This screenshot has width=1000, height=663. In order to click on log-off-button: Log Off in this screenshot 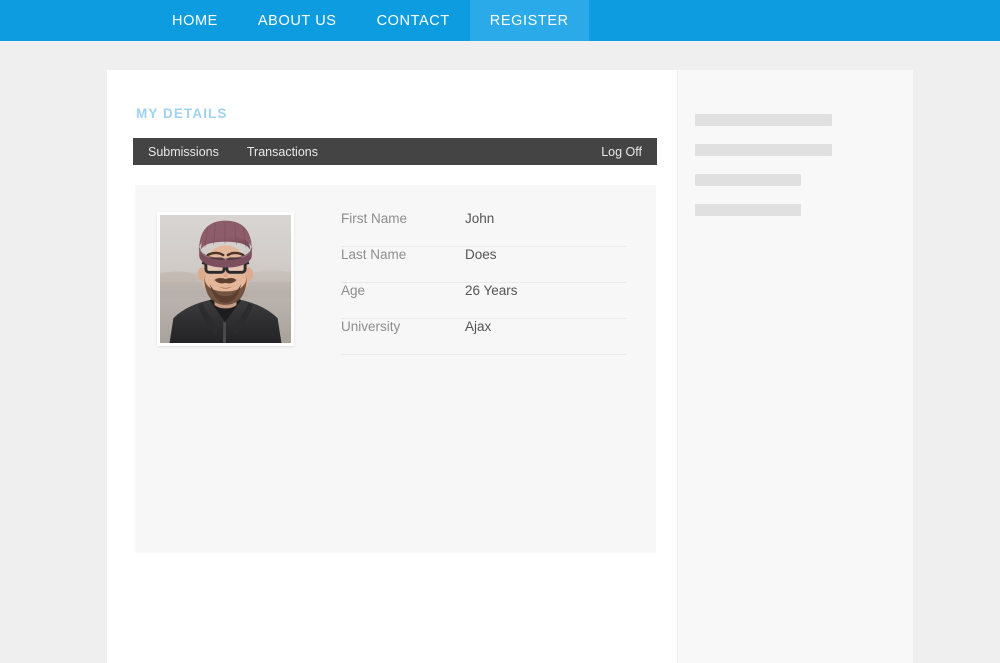, I will do `click(622, 152)`.